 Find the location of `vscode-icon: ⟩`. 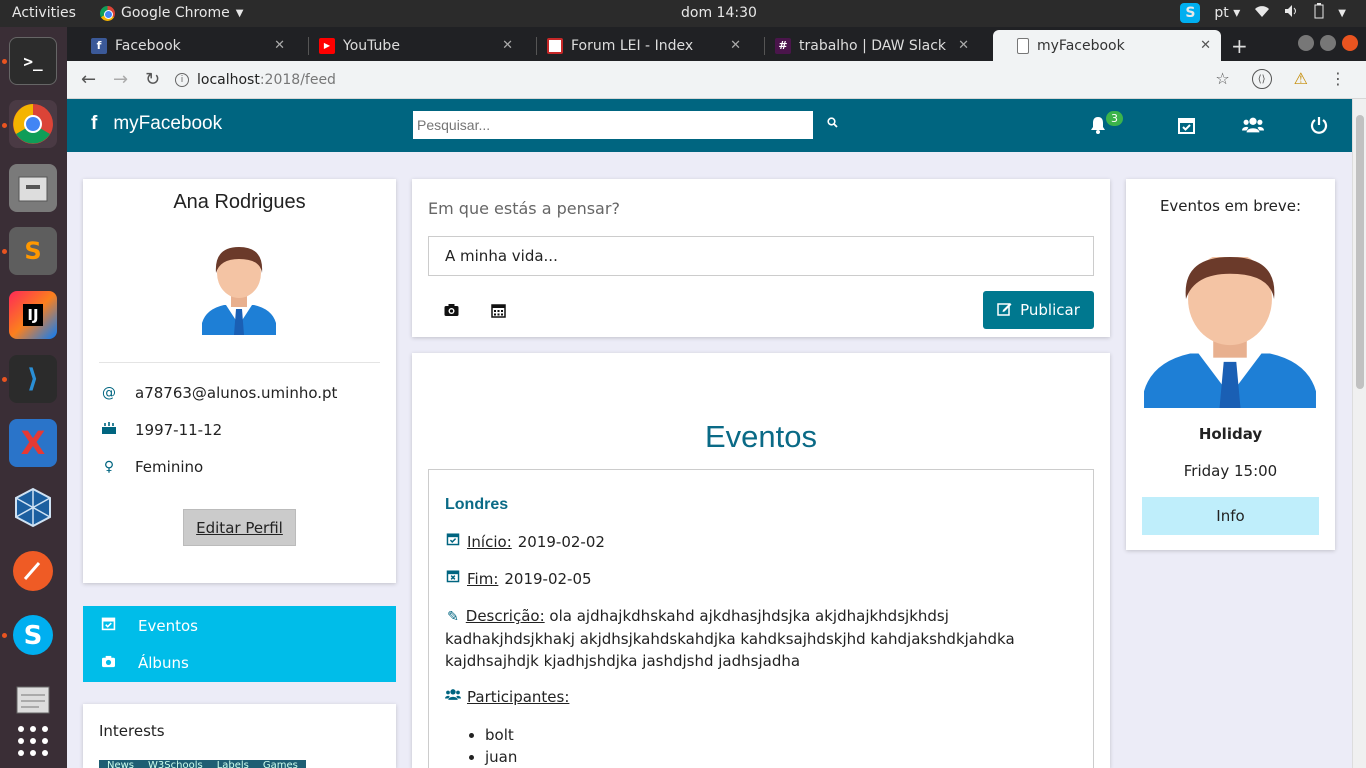

vscode-icon: ⟩ is located at coordinates (33, 379).